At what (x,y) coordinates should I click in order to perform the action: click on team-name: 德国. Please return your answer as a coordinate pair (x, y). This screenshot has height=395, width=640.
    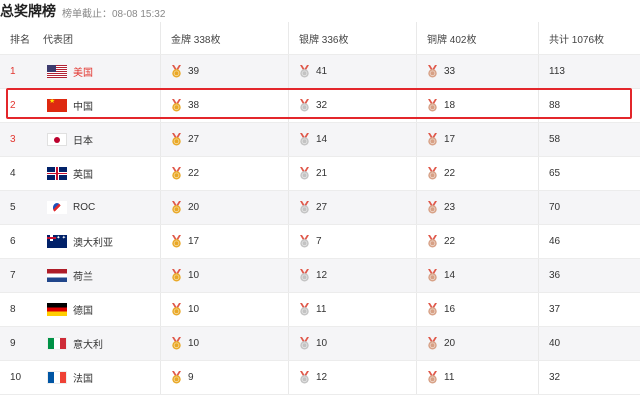
    Looking at the image, I should click on (83, 311).